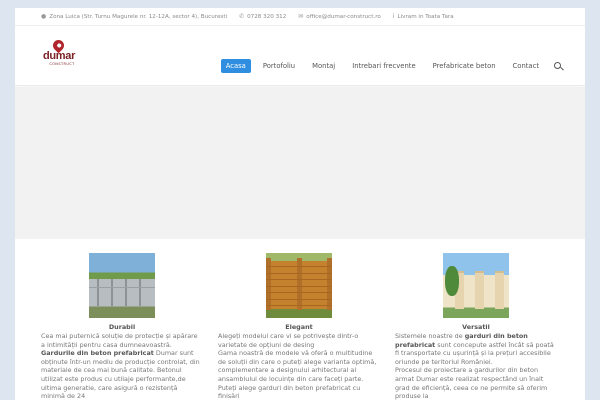 The width and height of the screenshot is (600, 400). I want to click on nav-item-acasa: Acasa, so click(235, 66).